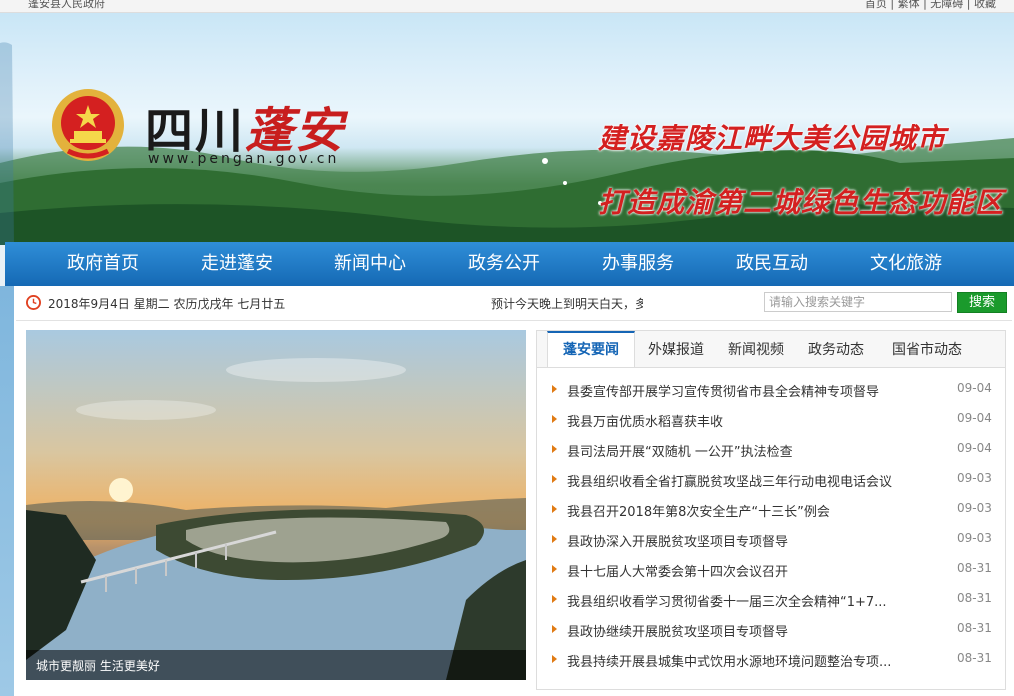 The height and width of the screenshot is (696, 1014). I want to click on top-bar: 蓬安县人民政府 首页 | 繁体 | 无障碍 | 收藏, so click(507, 6).